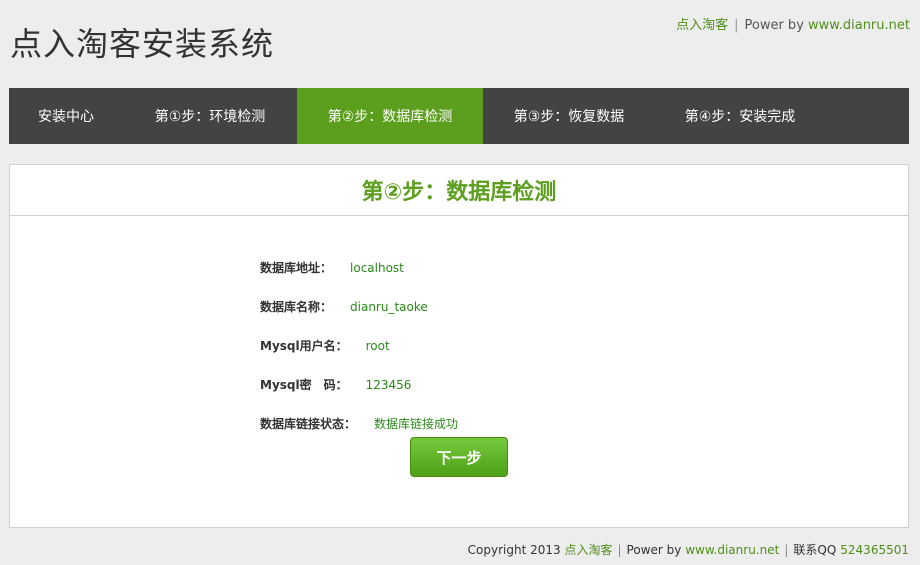  What do you see at coordinates (304, 346) in the screenshot?
I see `db-user-label: Mysql用户名：` at bounding box center [304, 346].